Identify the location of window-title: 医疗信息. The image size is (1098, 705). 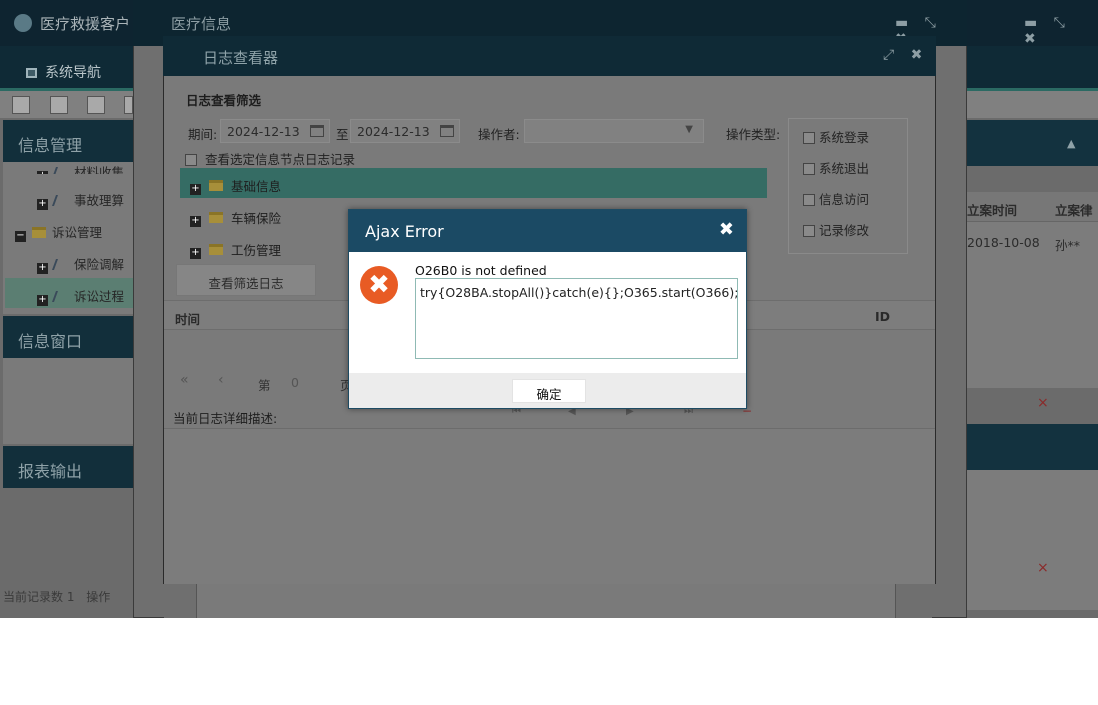
(201, 24).